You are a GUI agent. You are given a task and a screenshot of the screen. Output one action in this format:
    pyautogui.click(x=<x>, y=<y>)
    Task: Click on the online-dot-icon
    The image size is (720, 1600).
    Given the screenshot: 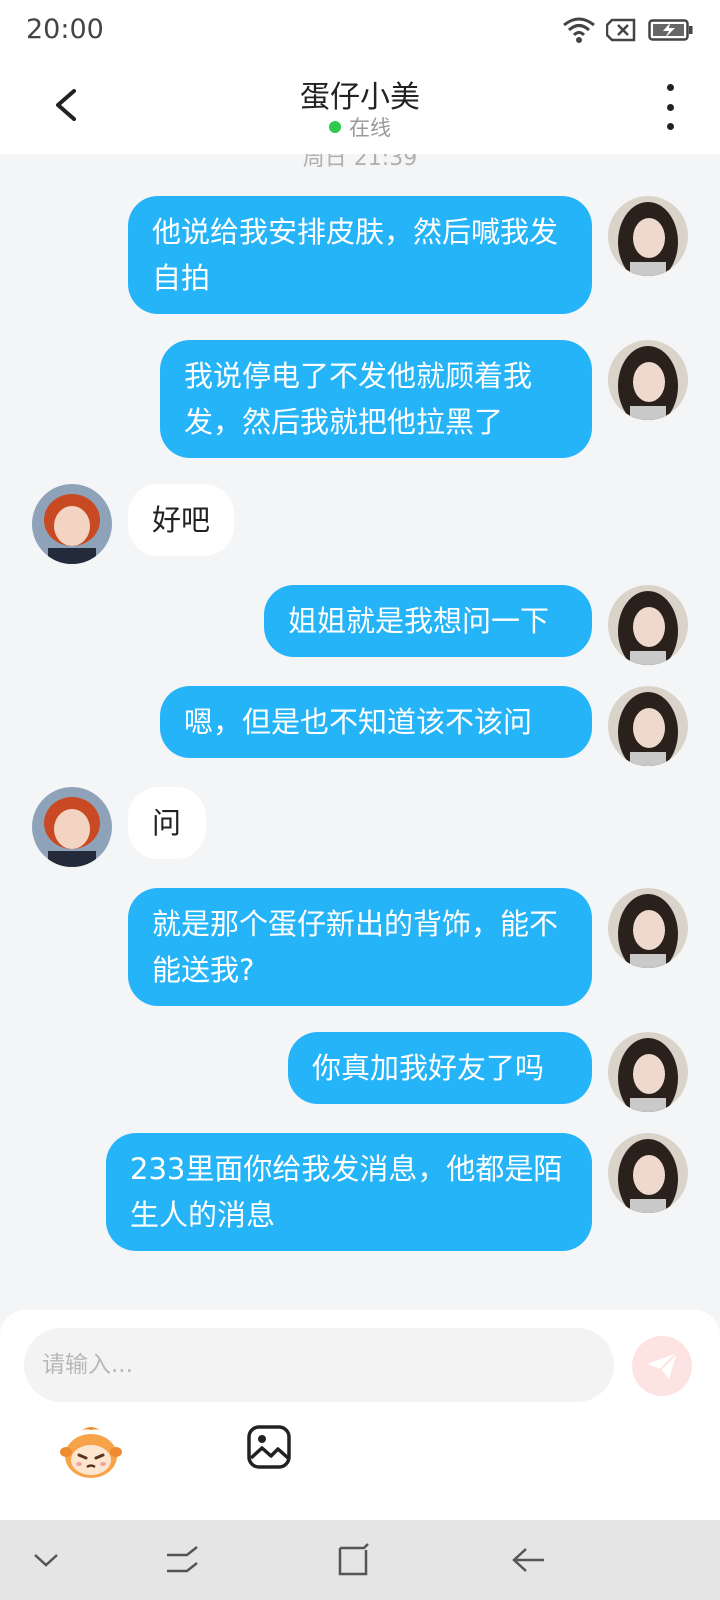 What is the action you would take?
    pyautogui.click(x=335, y=127)
    